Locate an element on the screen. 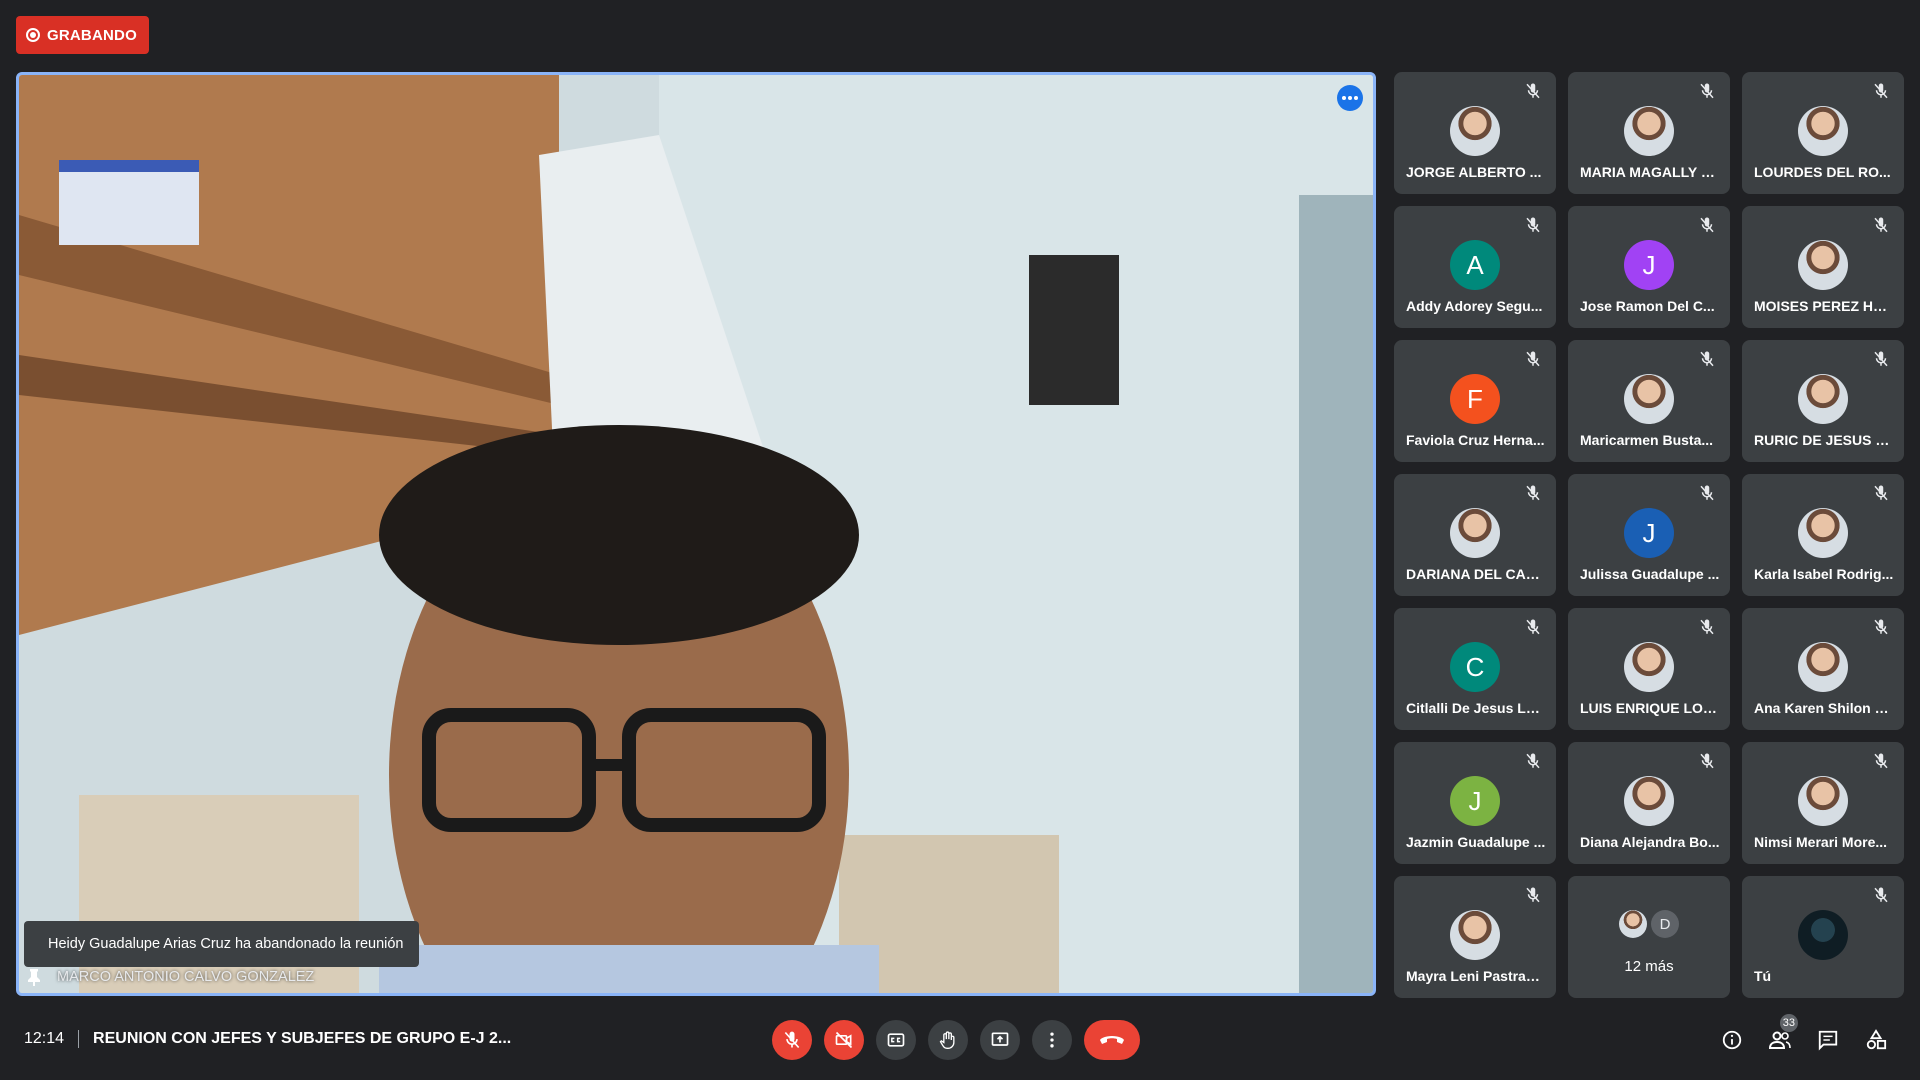 This screenshot has height=1080, width=1920. pin-icon is located at coordinates (34, 977).